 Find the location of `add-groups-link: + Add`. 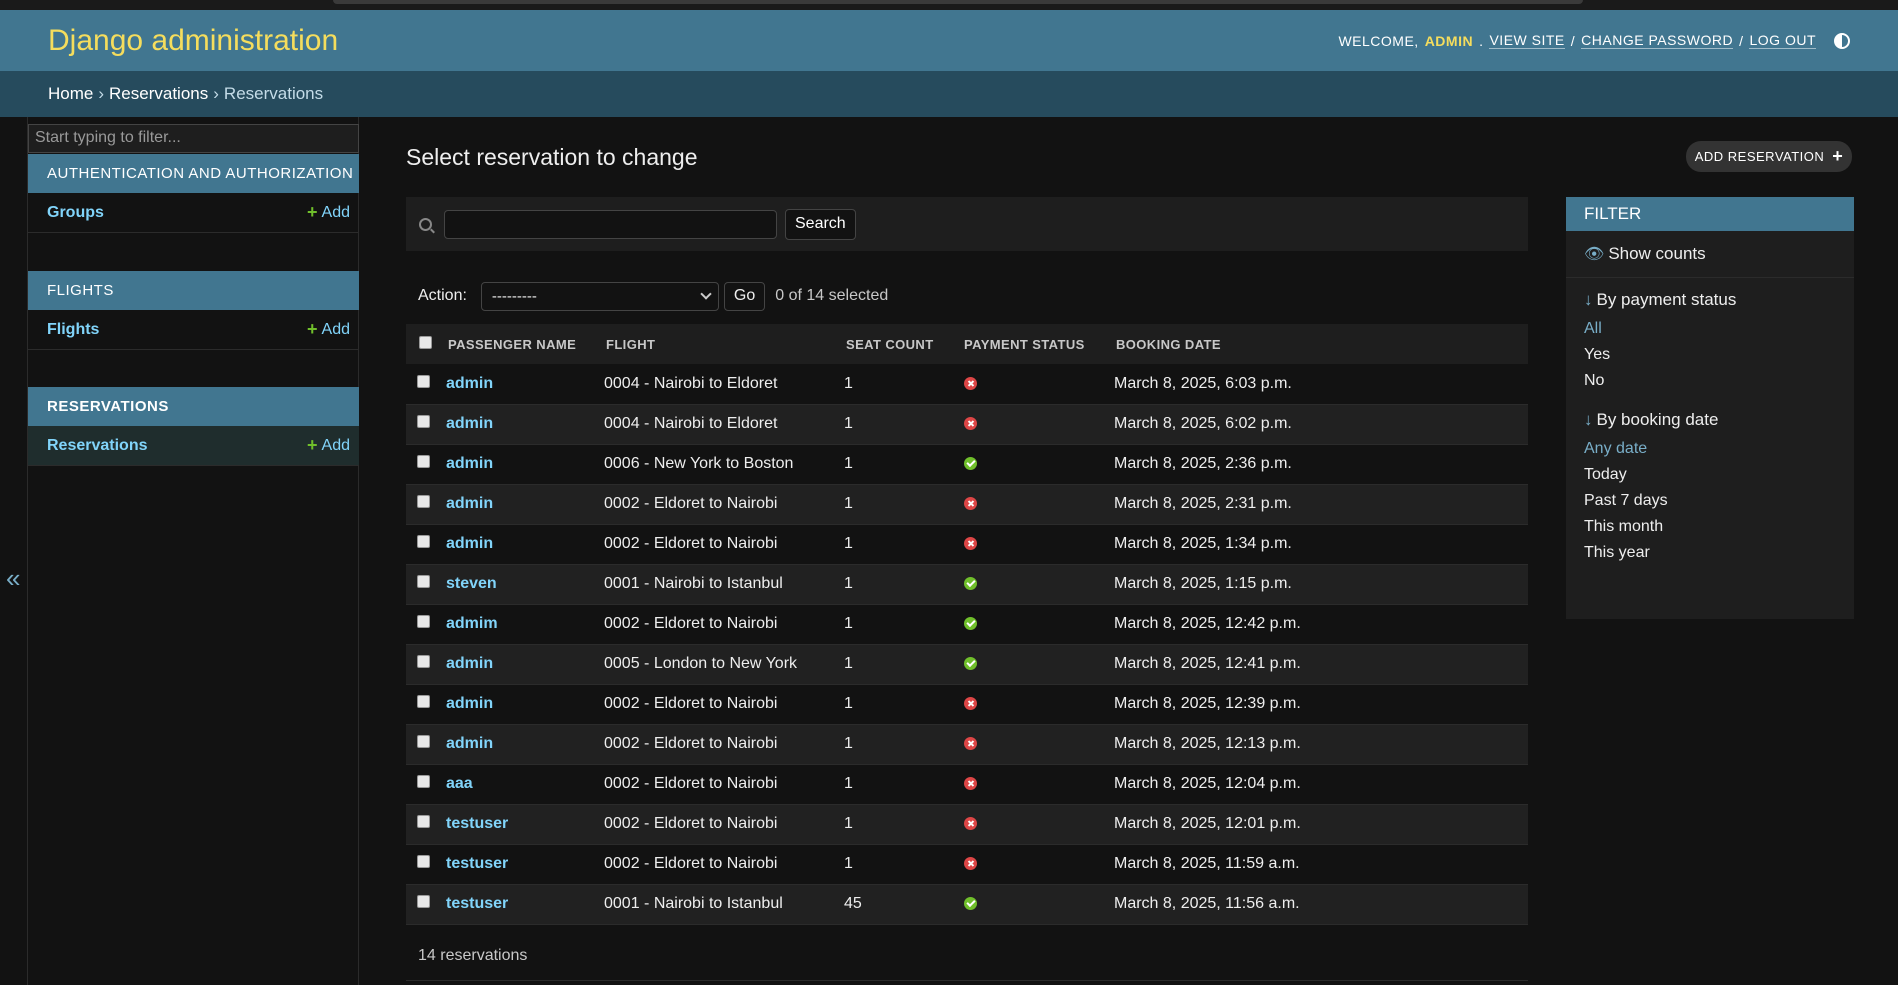

add-groups-link: + Add is located at coordinates (328, 212).